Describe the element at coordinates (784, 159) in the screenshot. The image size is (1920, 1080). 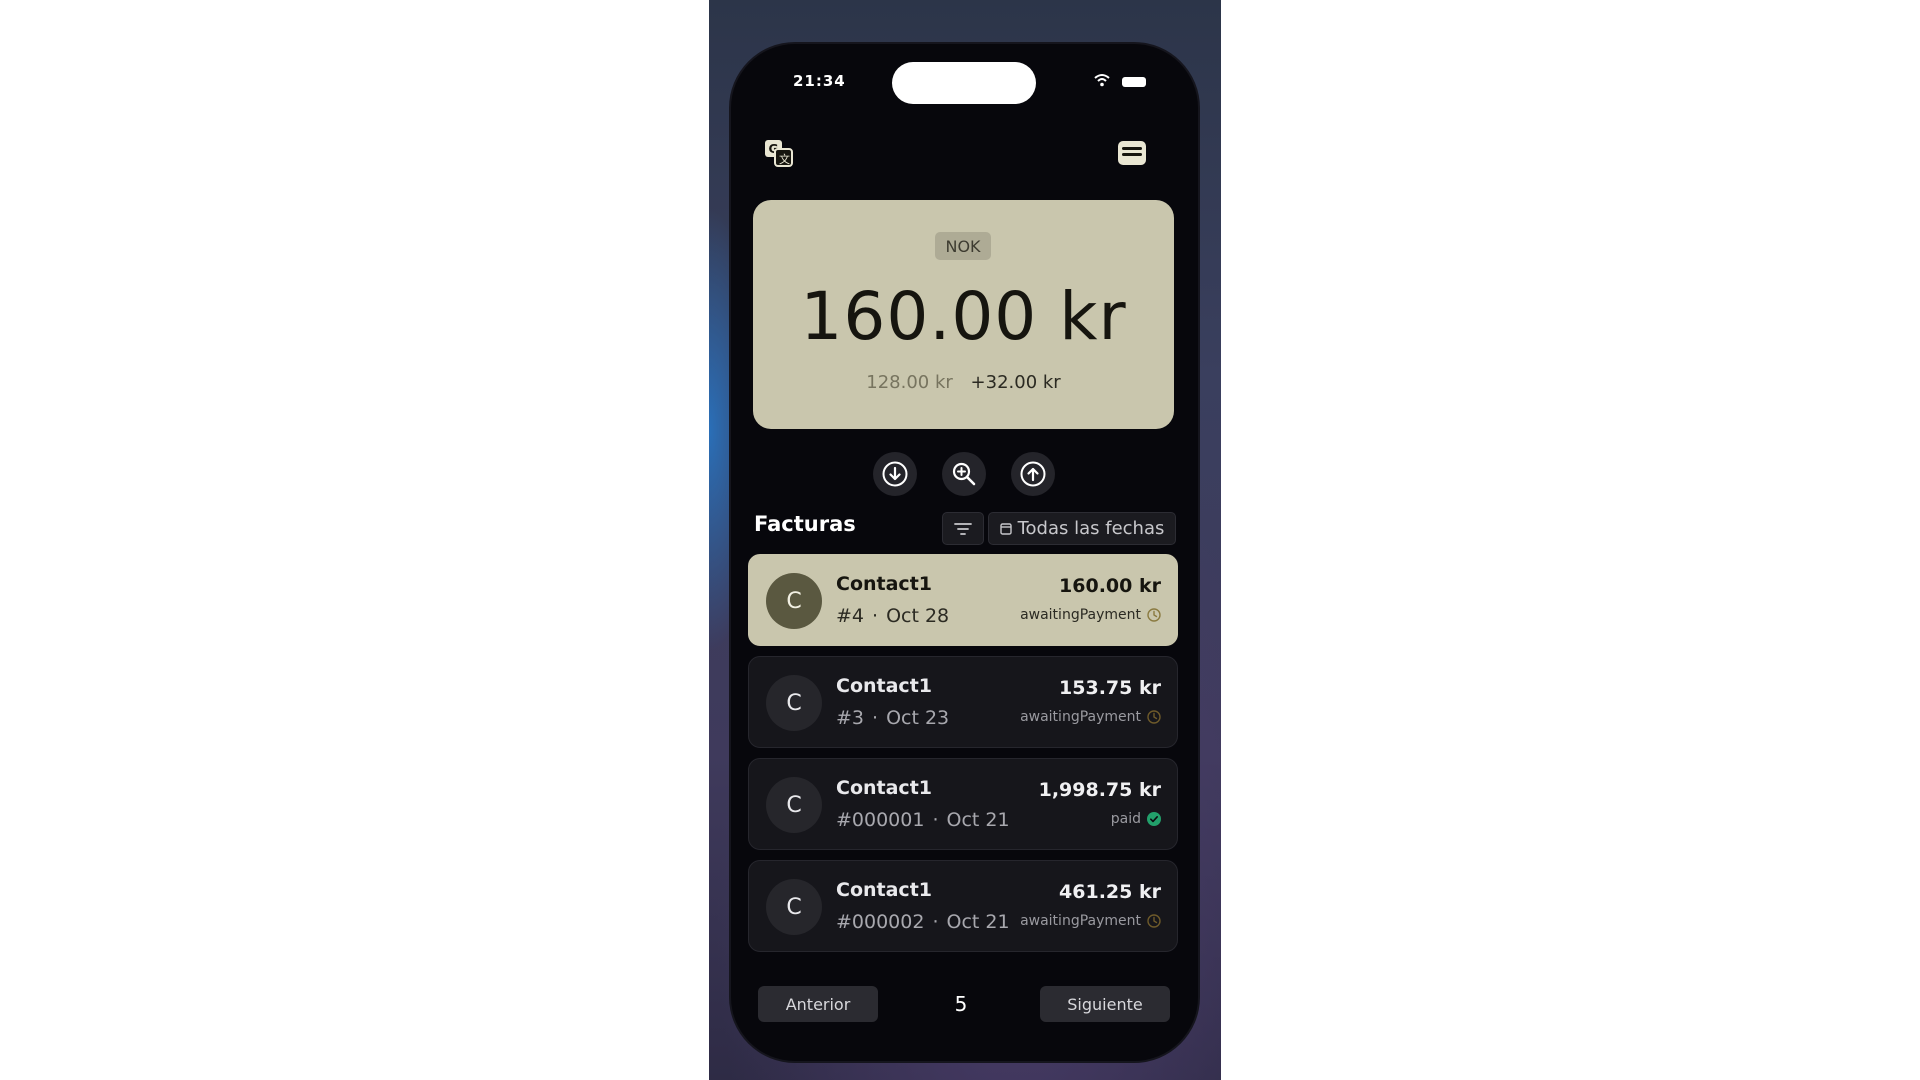
I see `svg-text: 文` at that location.